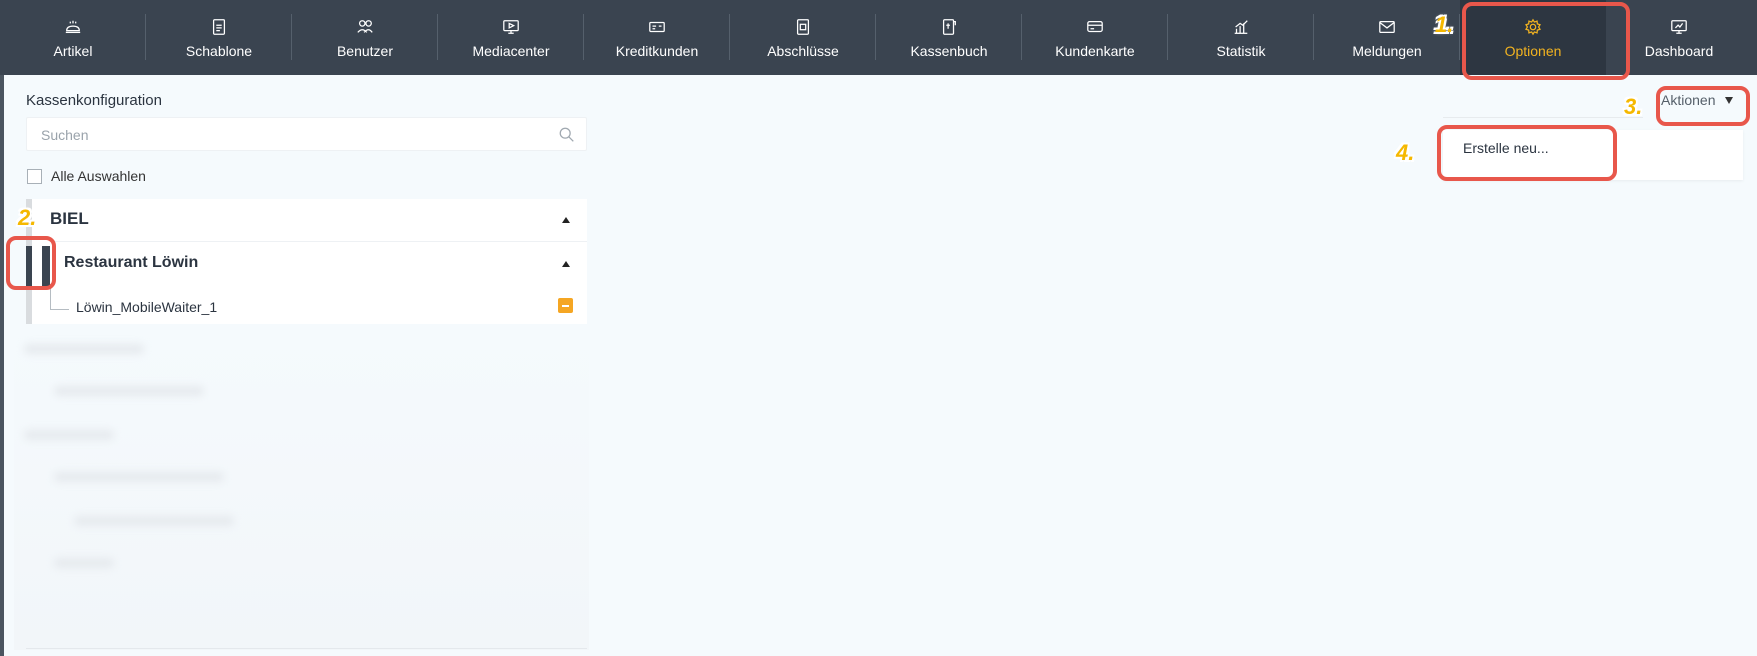 This screenshot has width=1757, height=656. I want to click on nav-label: Meldungen, so click(1387, 50).